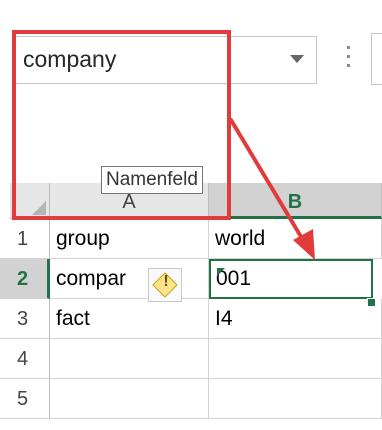  Describe the element at coordinates (295, 201) in the screenshot. I see `column-header-b: B` at that location.